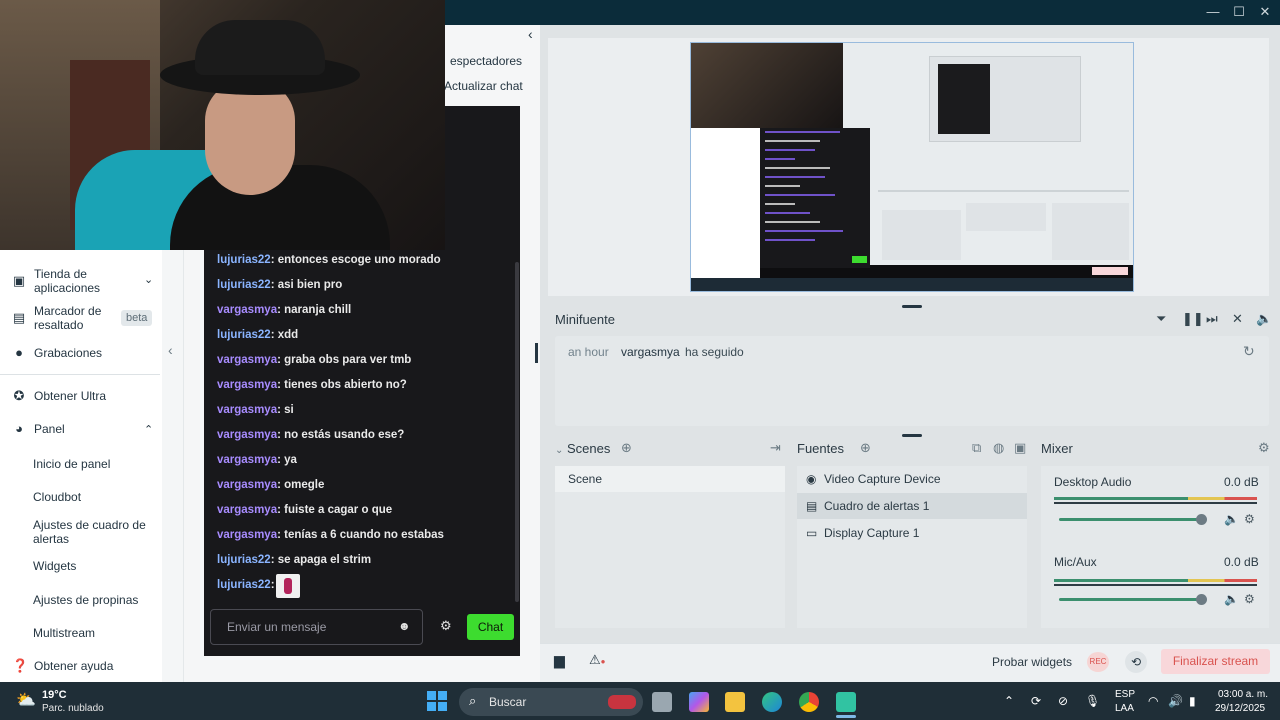  I want to click on sidebar-item-store: ▣ Tienda de aplicaciones, so click(56, 281).